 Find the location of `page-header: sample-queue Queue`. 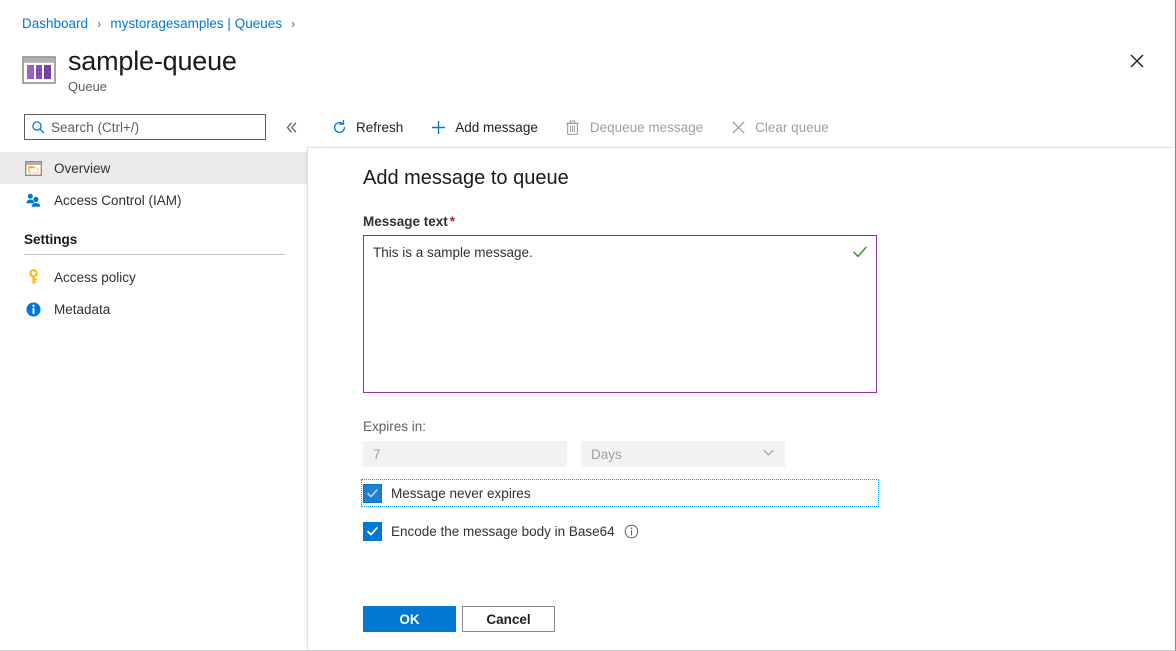

page-header: sample-queue Queue is located at coordinates (129, 70).